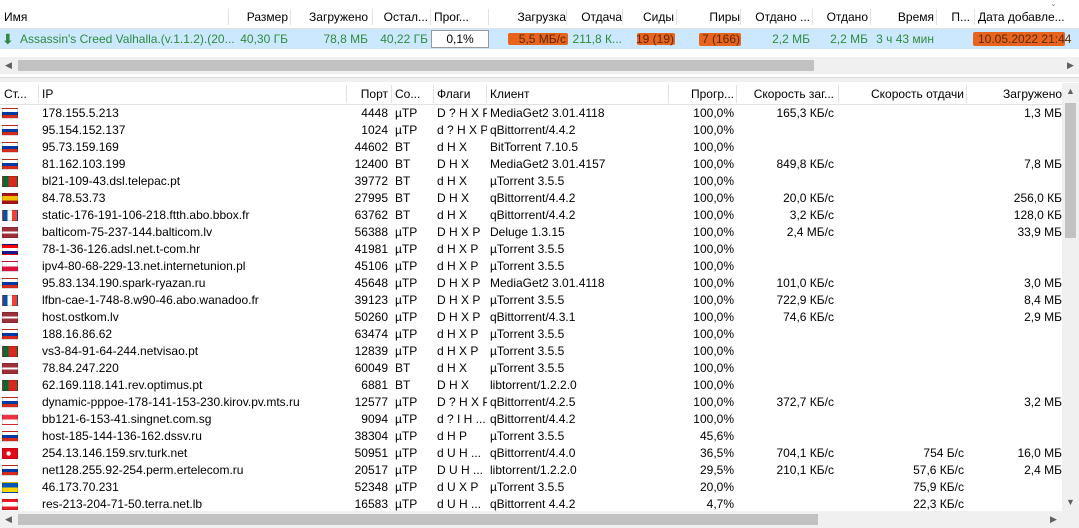  I want to click on download-arrow-icon: ⬇, so click(8, 39).